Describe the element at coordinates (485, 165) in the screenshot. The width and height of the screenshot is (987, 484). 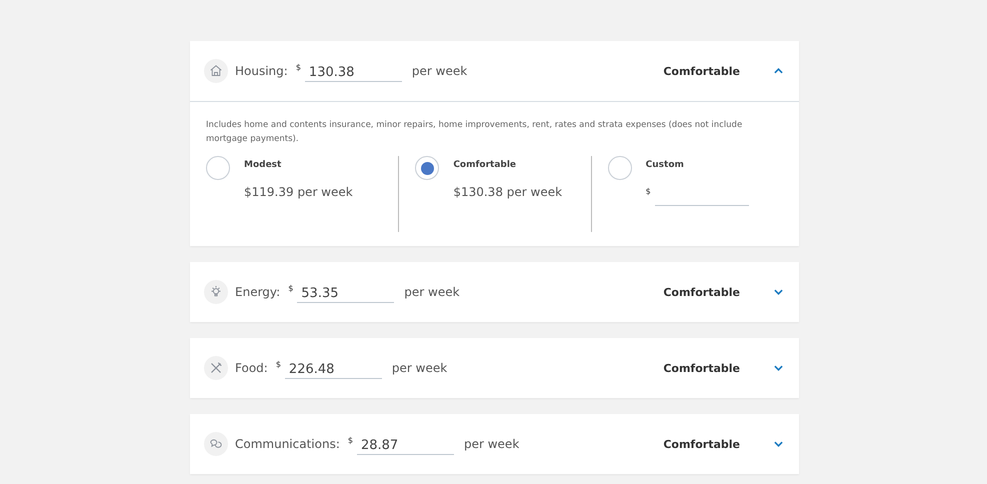
I see `option-label: Comfortable` at that location.